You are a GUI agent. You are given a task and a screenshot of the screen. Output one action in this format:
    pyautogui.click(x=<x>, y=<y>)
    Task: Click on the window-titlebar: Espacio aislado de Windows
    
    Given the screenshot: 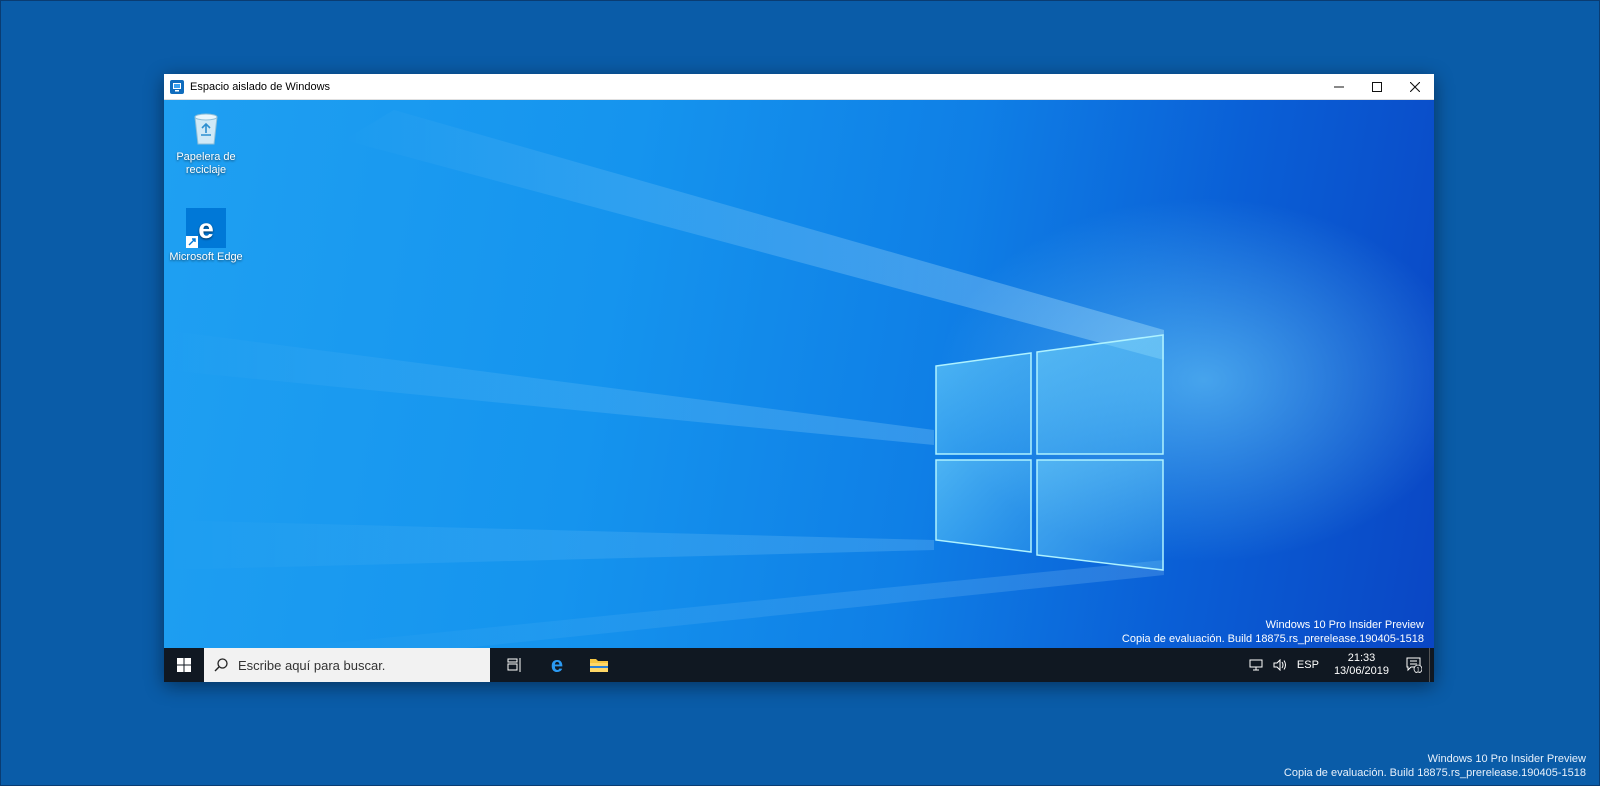 What is the action you would take?
    pyautogui.click(x=799, y=87)
    